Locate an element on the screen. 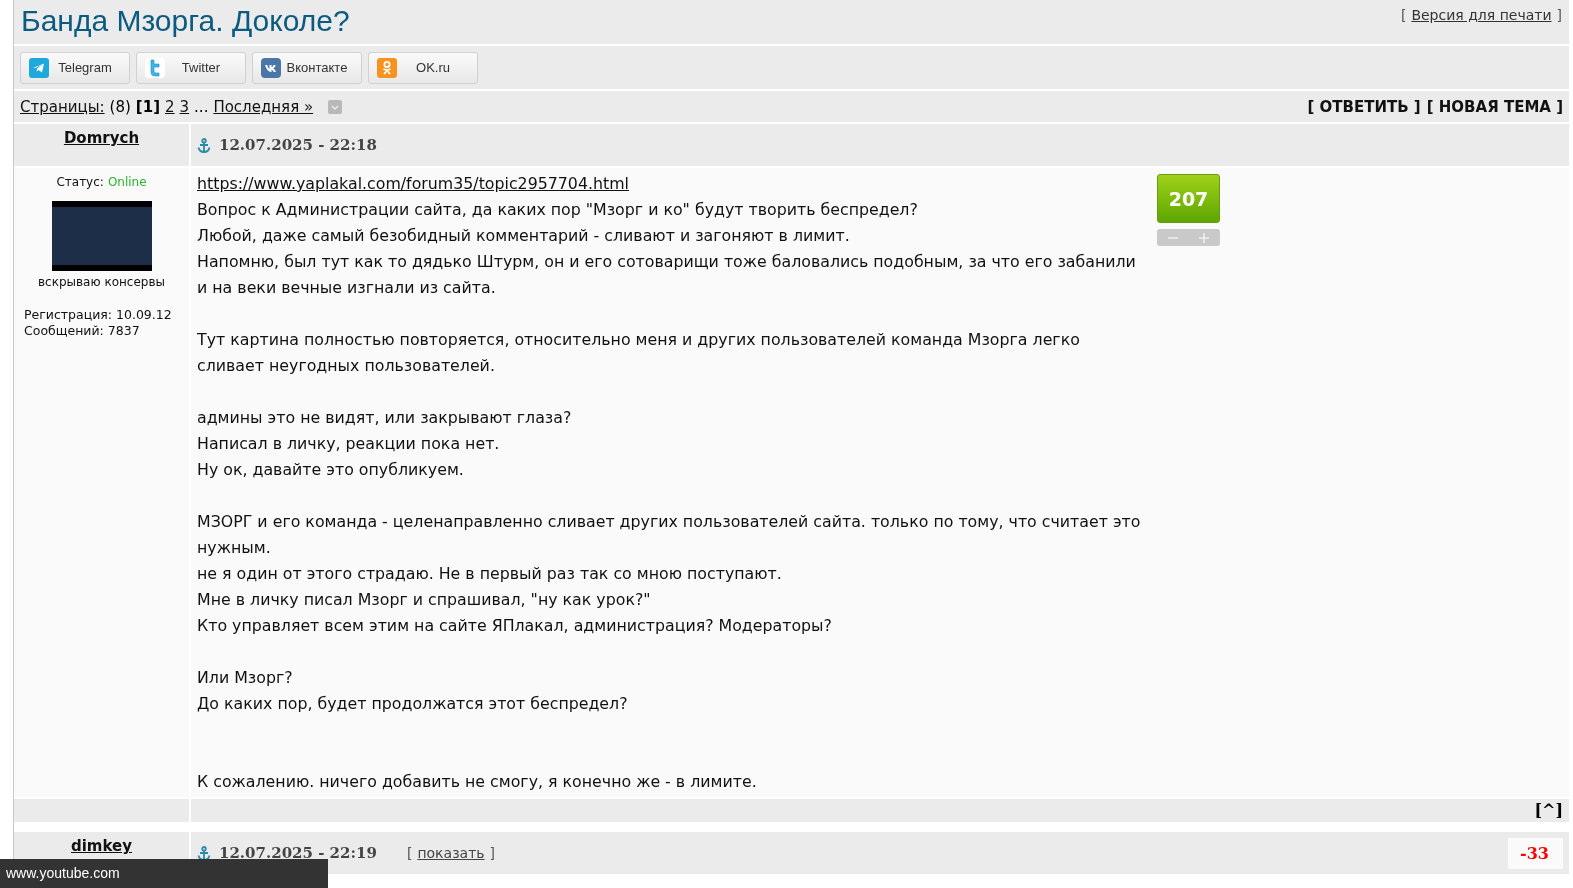  topic-title: Банда Мзорга. Доколе? is located at coordinates (185, 21).